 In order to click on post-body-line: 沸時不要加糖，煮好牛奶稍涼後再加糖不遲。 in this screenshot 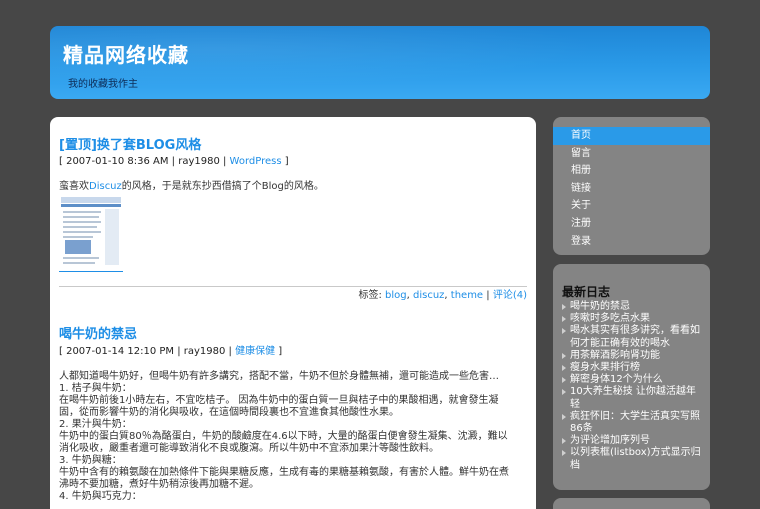, I will do `click(159, 484)`.